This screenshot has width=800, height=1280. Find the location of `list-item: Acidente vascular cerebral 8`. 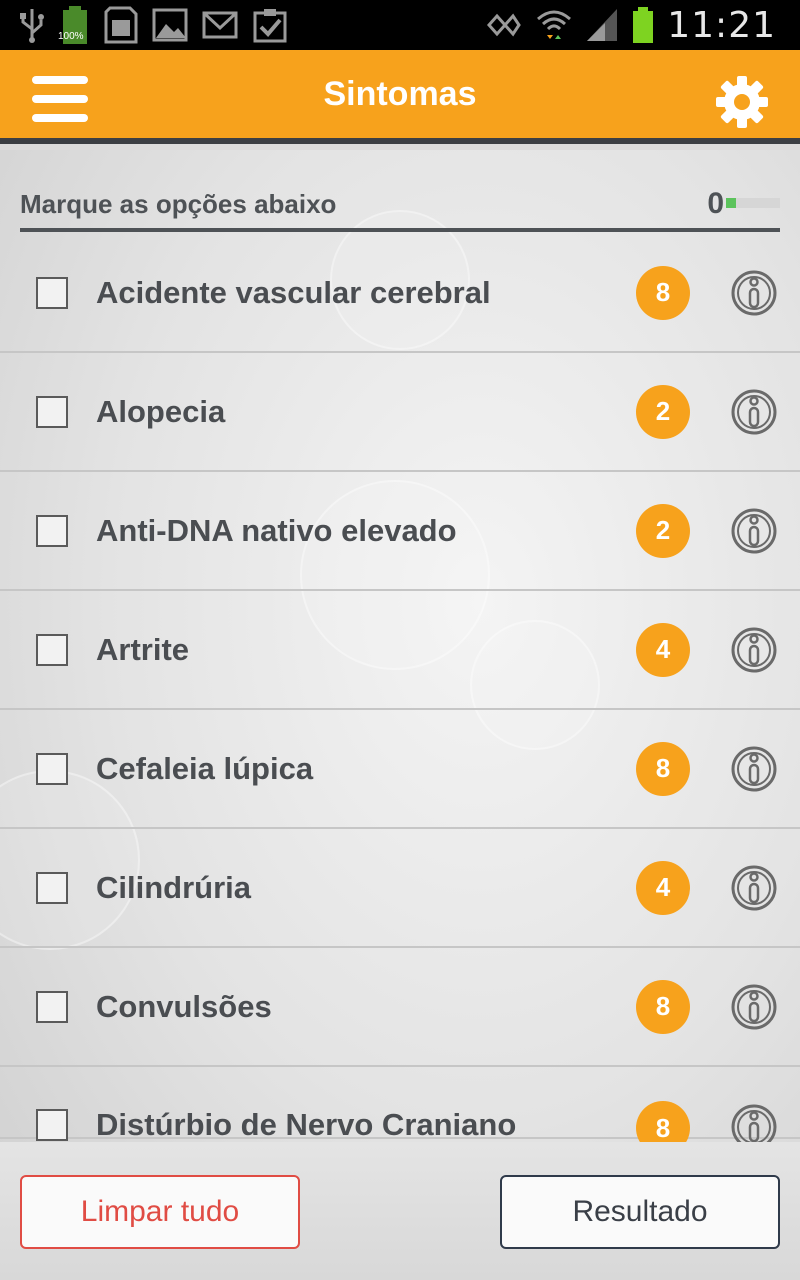

list-item: Acidente vascular cerebral 8 is located at coordinates (400, 293).